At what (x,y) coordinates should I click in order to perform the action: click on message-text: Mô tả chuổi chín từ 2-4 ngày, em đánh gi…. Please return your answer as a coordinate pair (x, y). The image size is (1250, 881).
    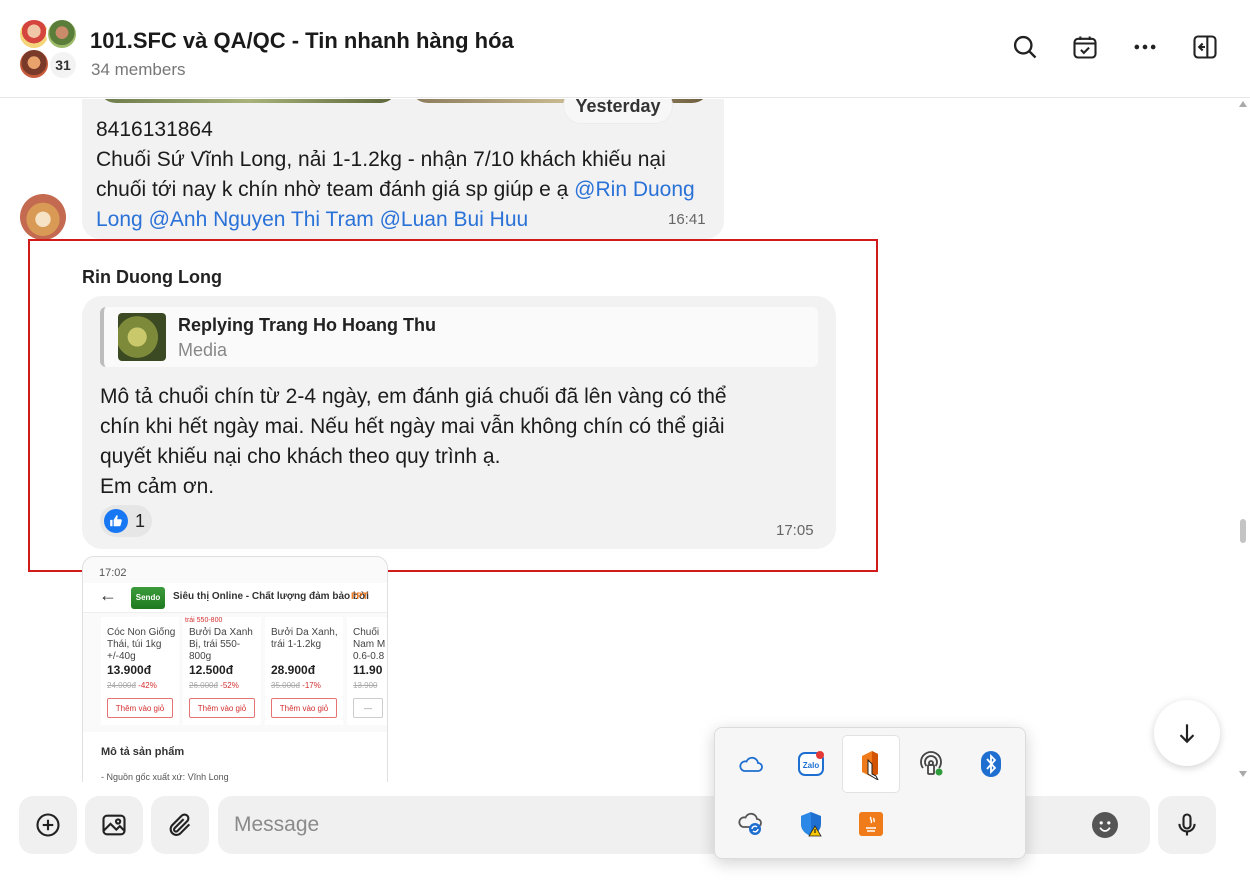
    Looking at the image, I should click on (450, 442).